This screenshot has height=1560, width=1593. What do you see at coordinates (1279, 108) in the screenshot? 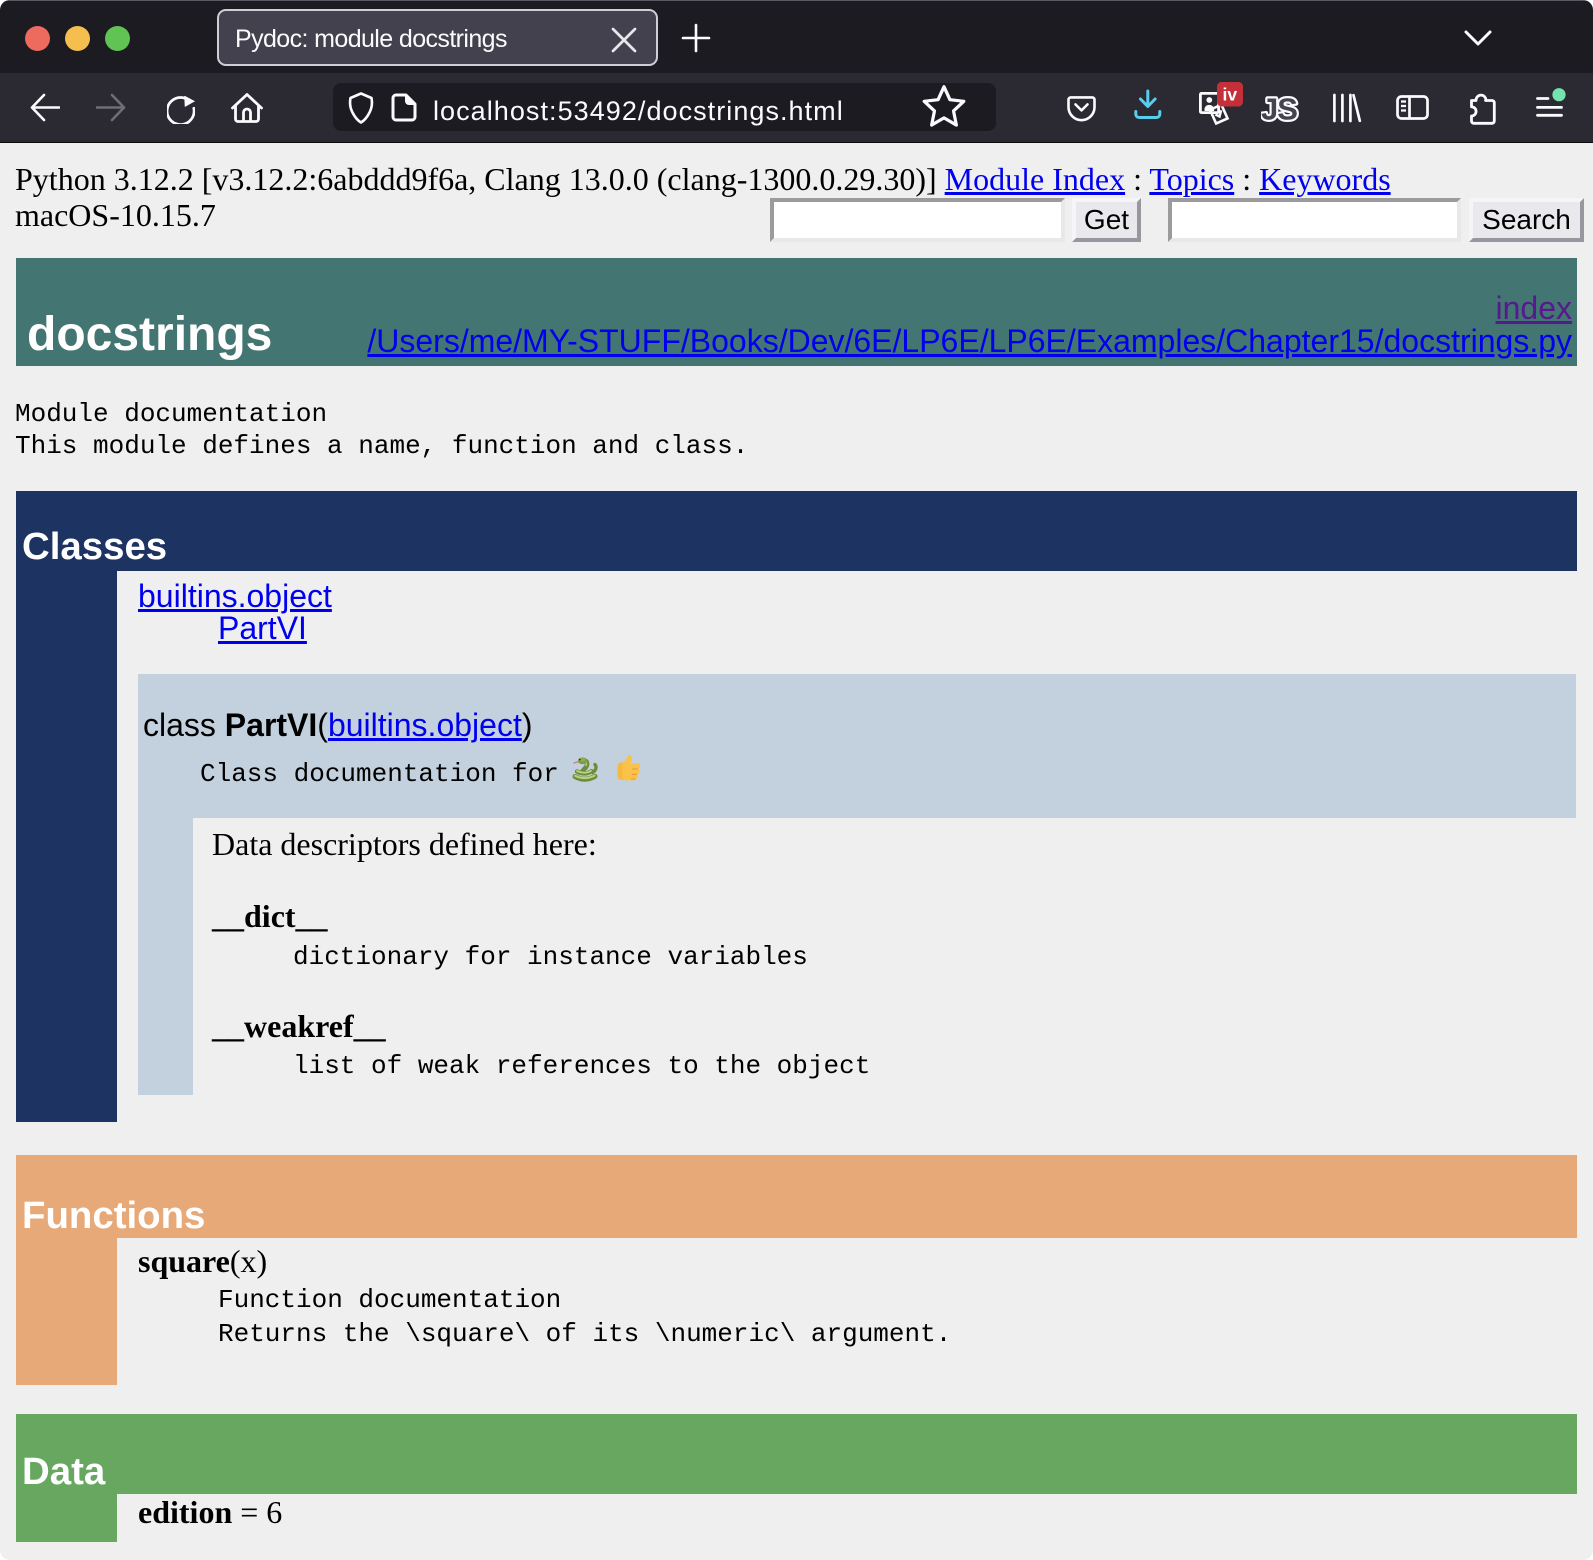
I see `svg-text: JS` at bounding box center [1279, 108].